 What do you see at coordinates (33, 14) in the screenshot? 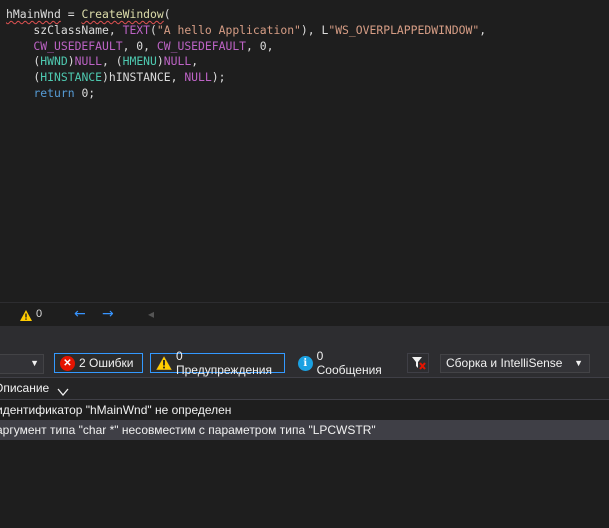
I see `code-token-hmainwnd: hMainWnd` at bounding box center [33, 14].